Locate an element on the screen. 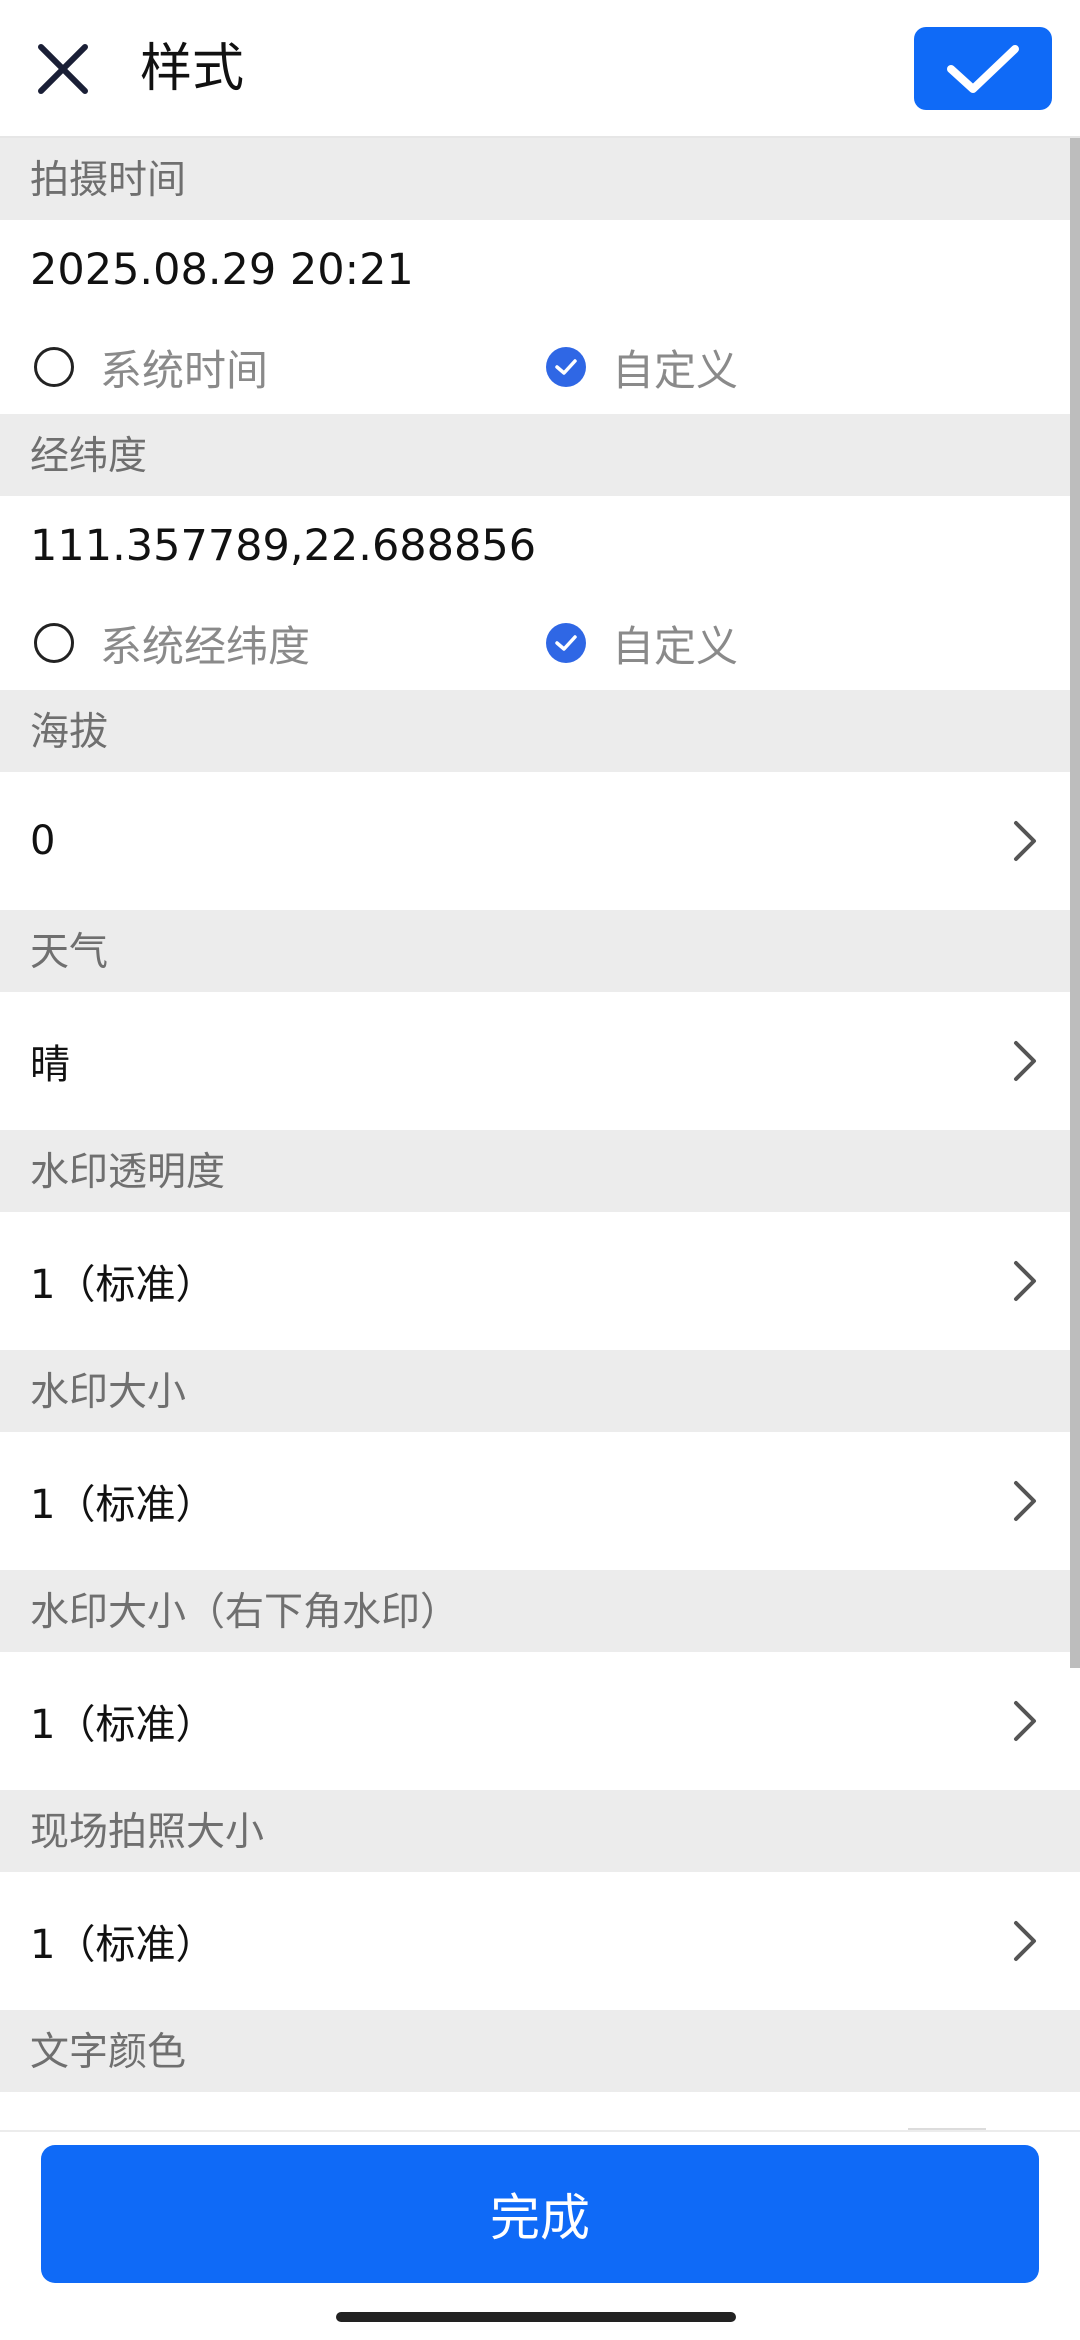 This screenshot has width=1080, height=2340. check-icon is located at coordinates (983, 68).